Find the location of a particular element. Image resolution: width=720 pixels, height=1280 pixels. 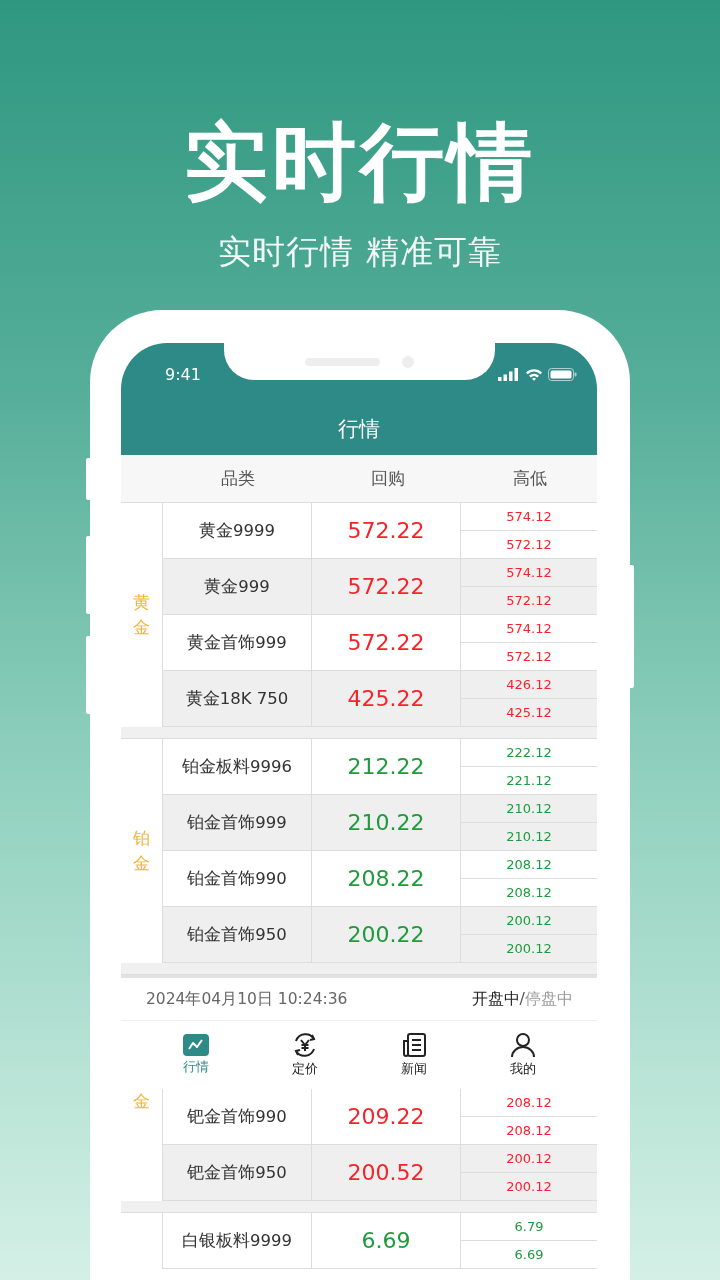

page-title: 行情 is located at coordinates (359, 429).